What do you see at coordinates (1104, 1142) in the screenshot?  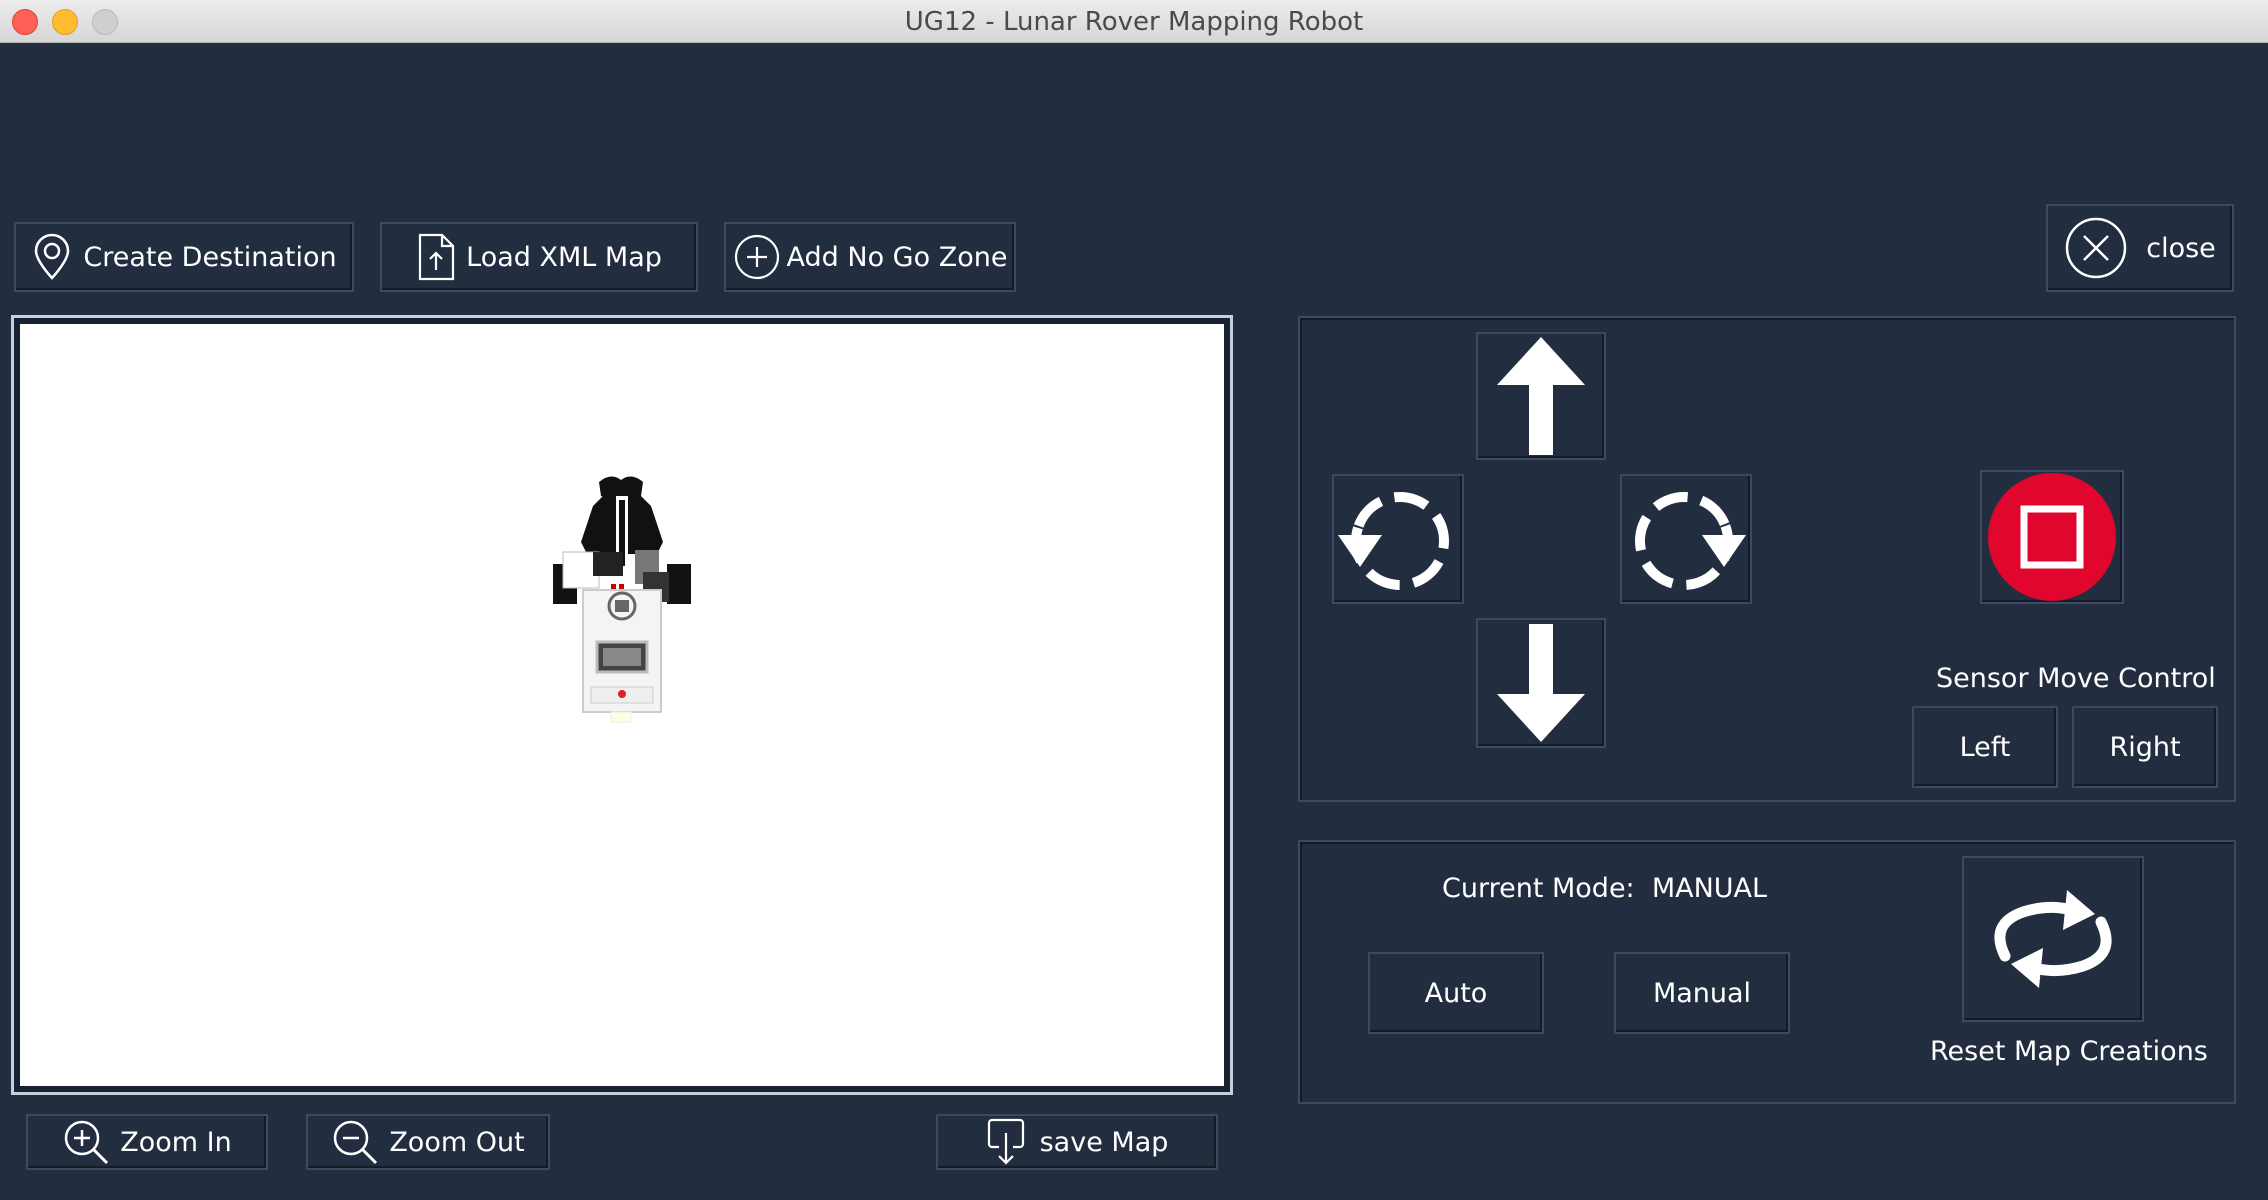 I see `save-map-label: save Map` at bounding box center [1104, 1142].